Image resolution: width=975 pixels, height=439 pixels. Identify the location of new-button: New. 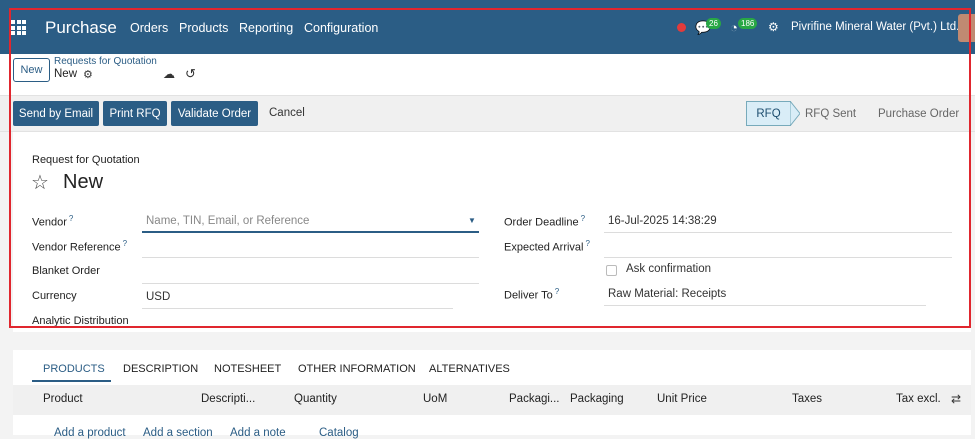
(31, 70).